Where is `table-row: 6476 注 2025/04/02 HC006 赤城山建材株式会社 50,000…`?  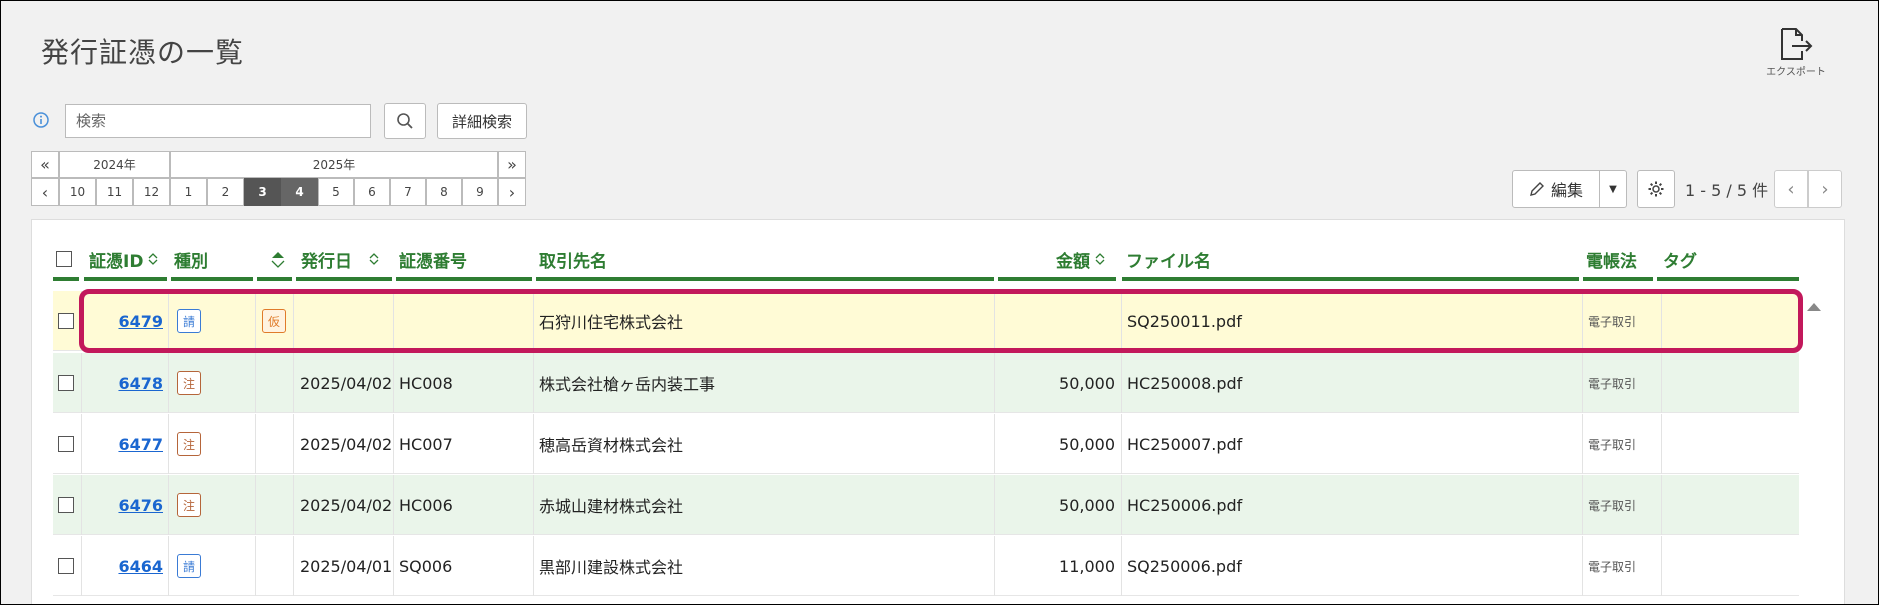
table-row: 6476 注 2025/04/02 HC006 赤城山建材株式会社 50,000… is located at coordinates (926, 505).